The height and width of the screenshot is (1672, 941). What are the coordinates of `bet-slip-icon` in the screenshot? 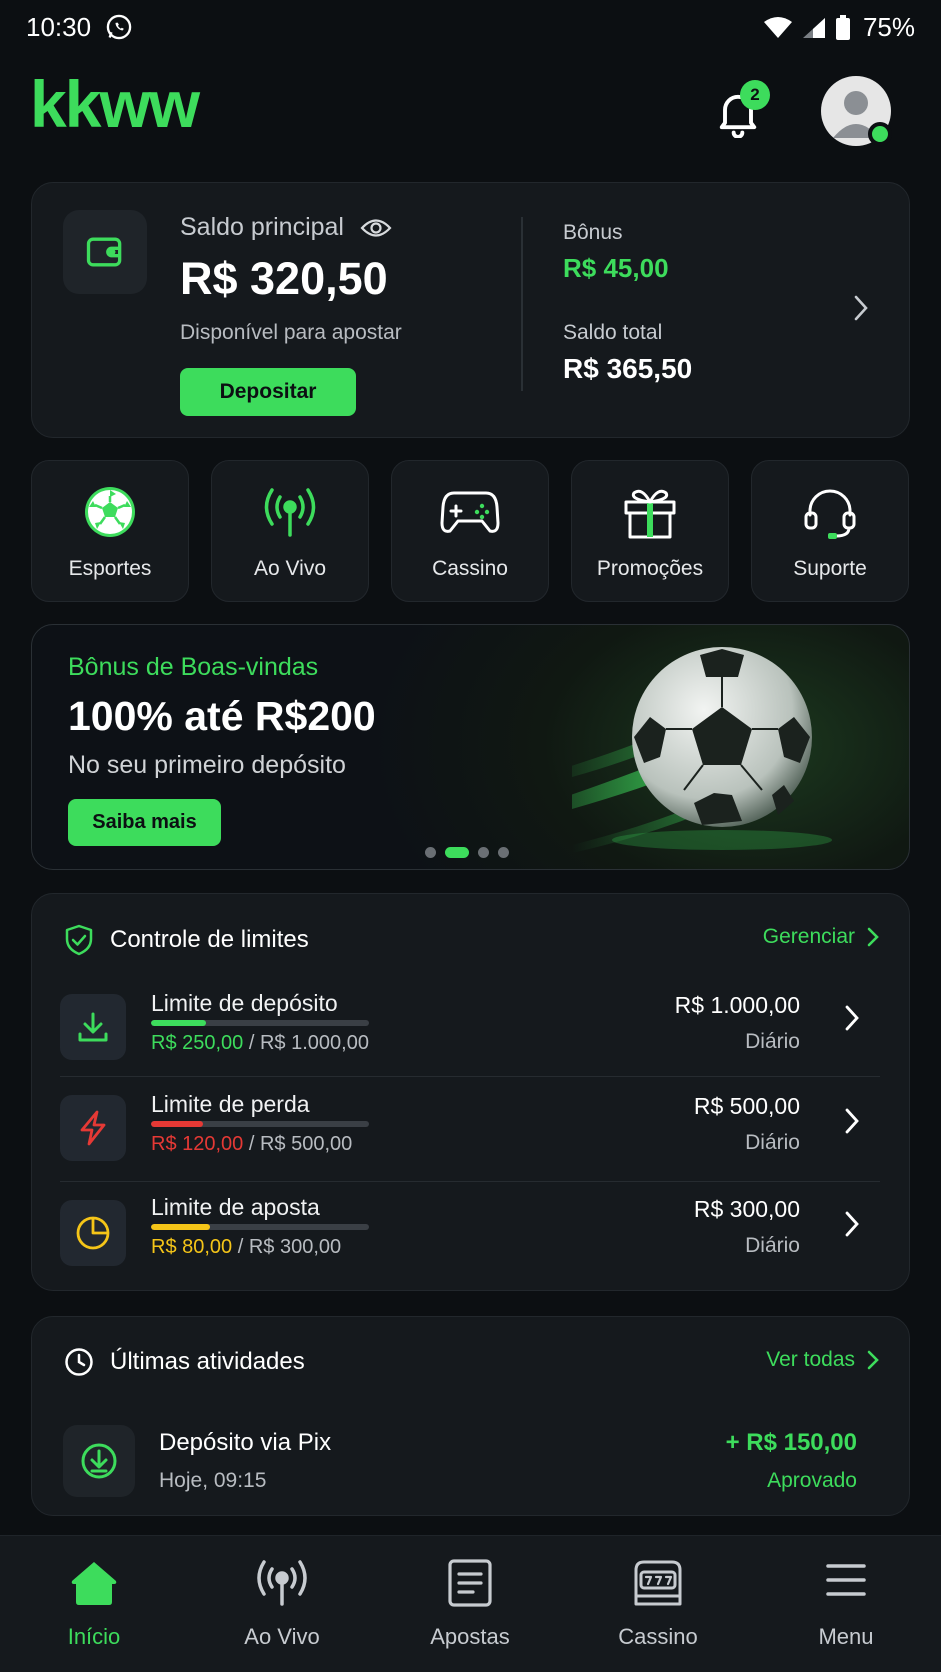 It's located at (470, 1583).